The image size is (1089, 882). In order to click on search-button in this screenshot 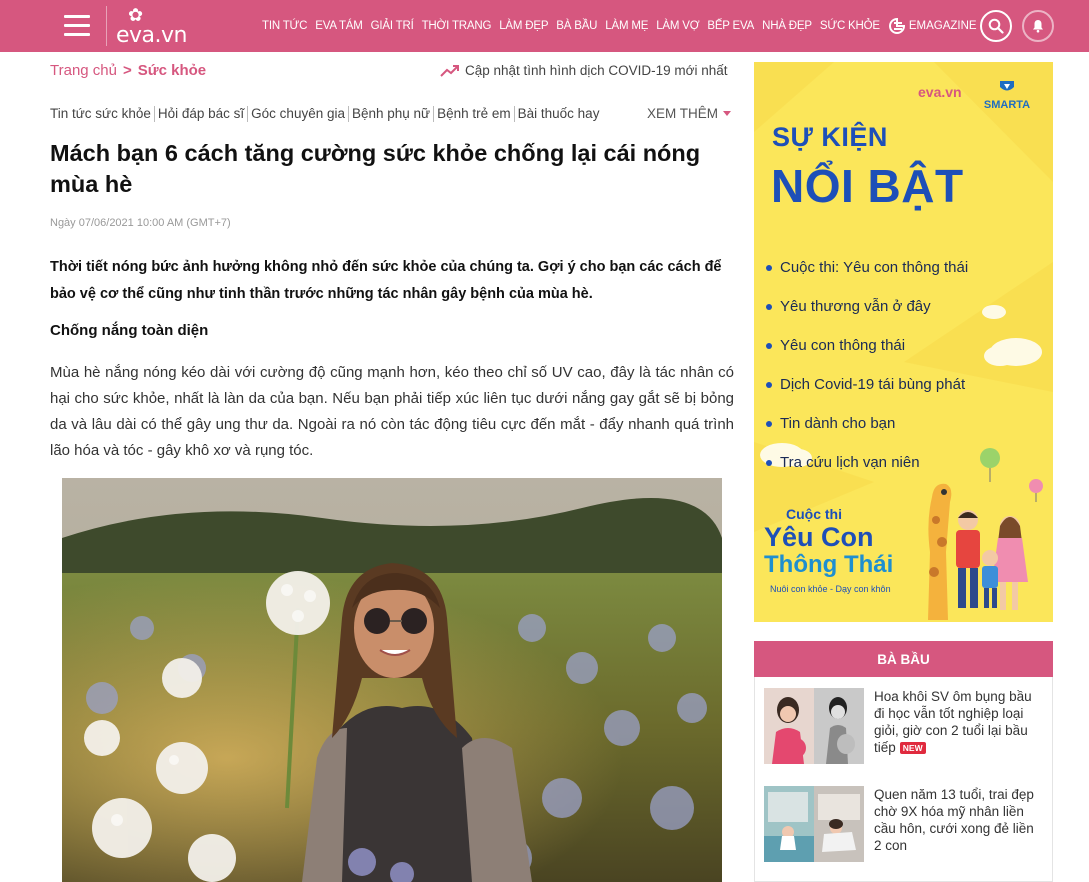, I will do `click(996, 26)`.